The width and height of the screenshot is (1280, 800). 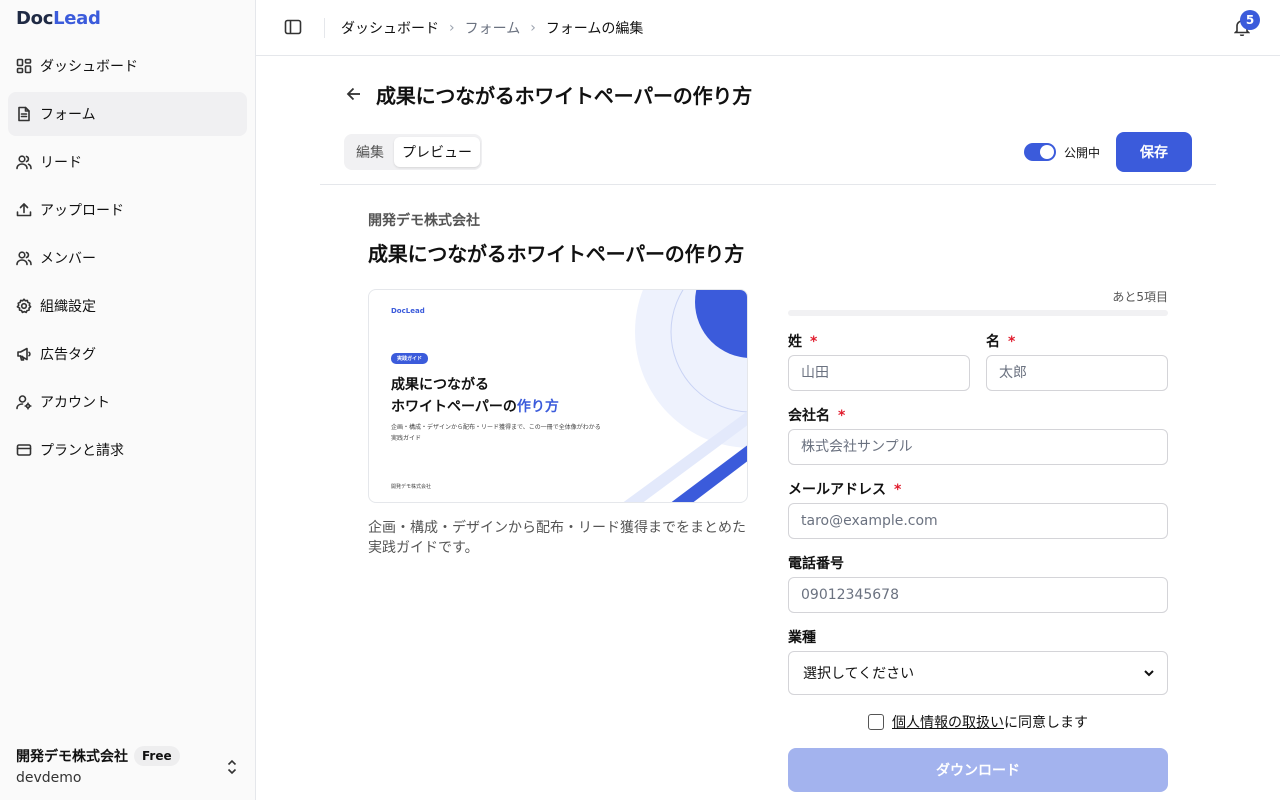 I want to click on sidebar-item-label: ダッシュボード, so click(x=89, y=67).